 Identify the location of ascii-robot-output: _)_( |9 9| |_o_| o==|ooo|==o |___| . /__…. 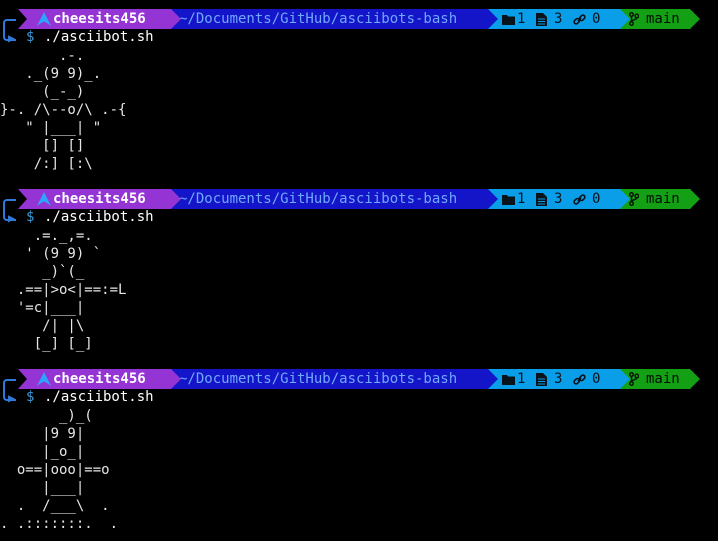
(59, 470).